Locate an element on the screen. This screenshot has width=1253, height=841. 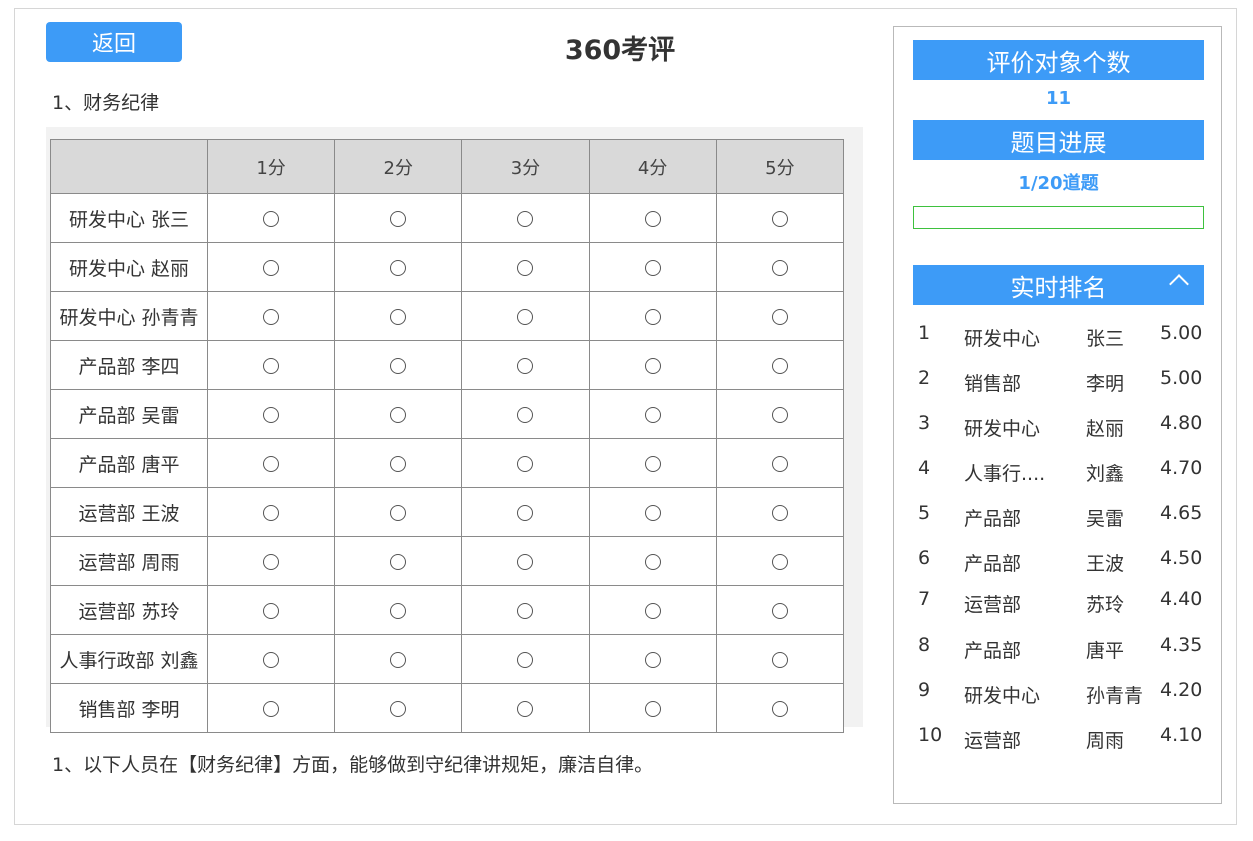
col-header-3: 3分 is located at coordinates (525, 166).